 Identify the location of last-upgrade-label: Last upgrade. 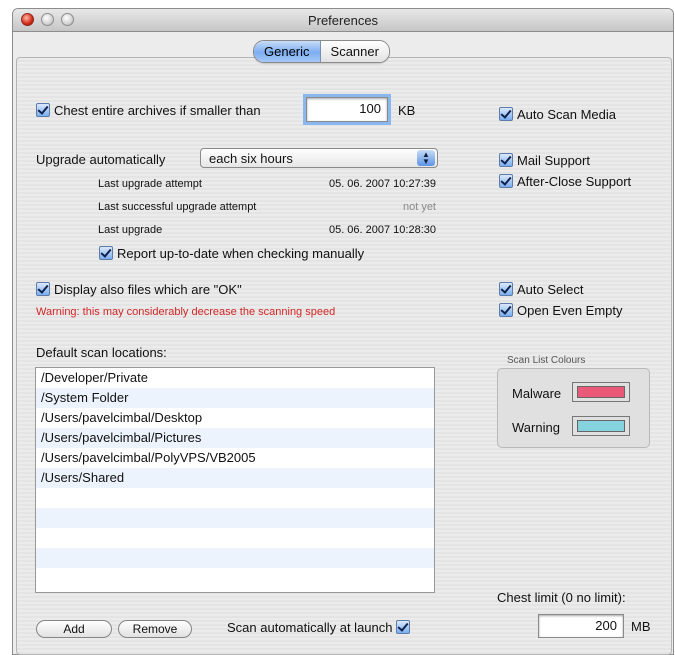
(130, 230).